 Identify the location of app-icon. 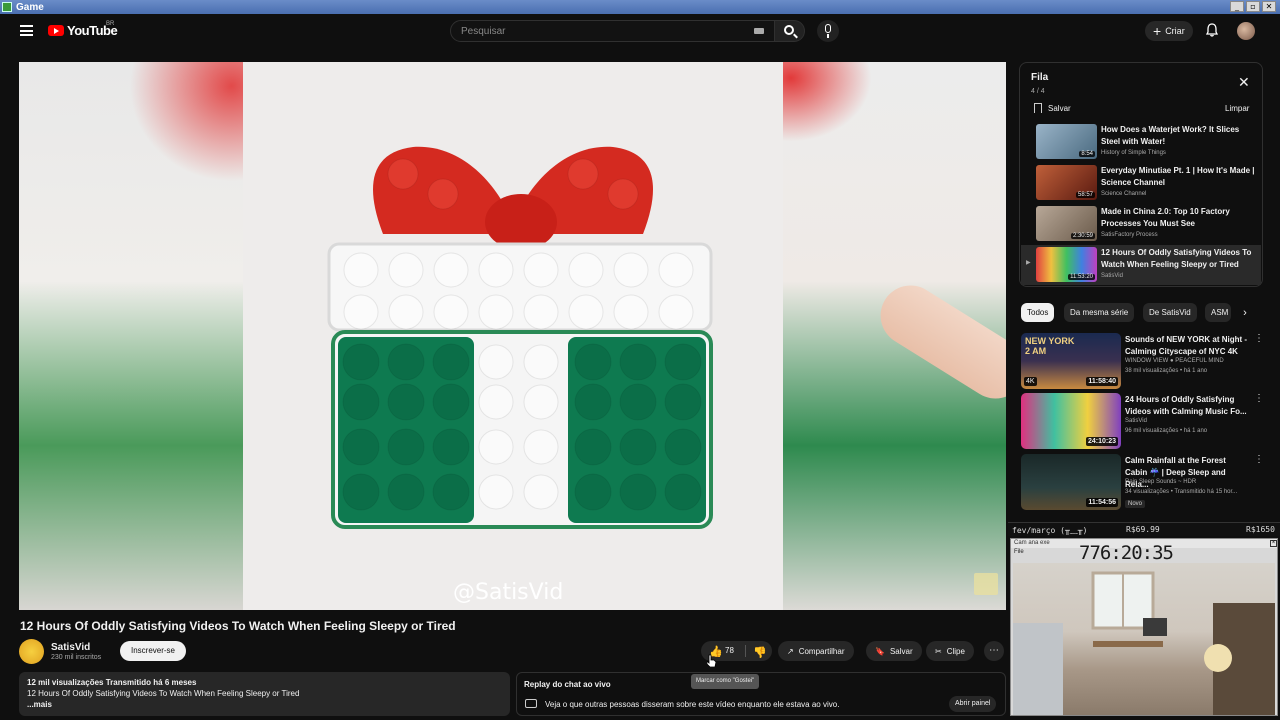
(7, 7).